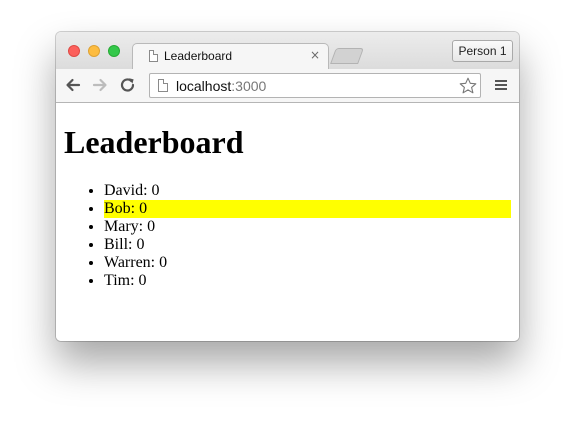 The width and height of the screenshot is (575, 422). What do you see at coordinates (128, 85) in the screenshot?
I see `reload-icon` at bounding box center [128, 85].